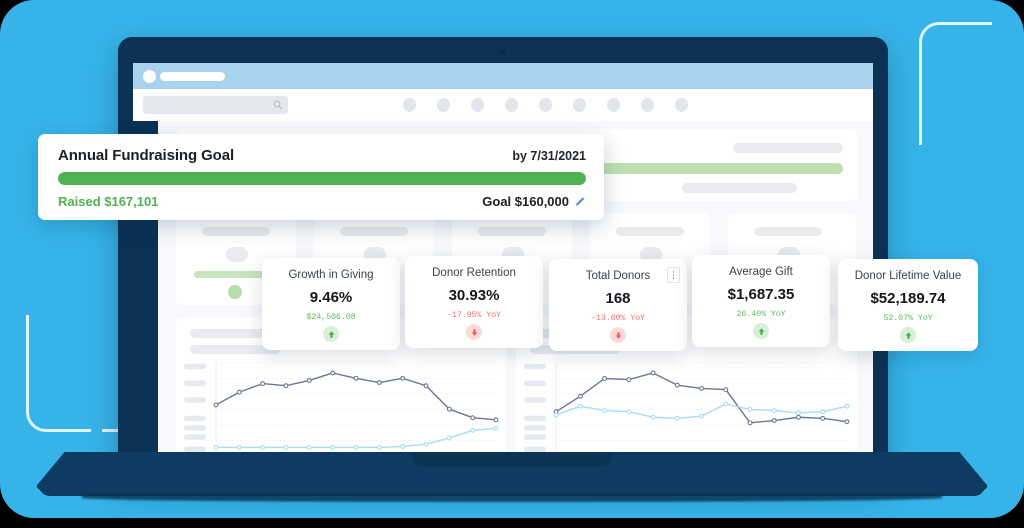  I want to click on metric-card-total-donors: Total Donors 168 -13.00% YoY, so click(618, 305).